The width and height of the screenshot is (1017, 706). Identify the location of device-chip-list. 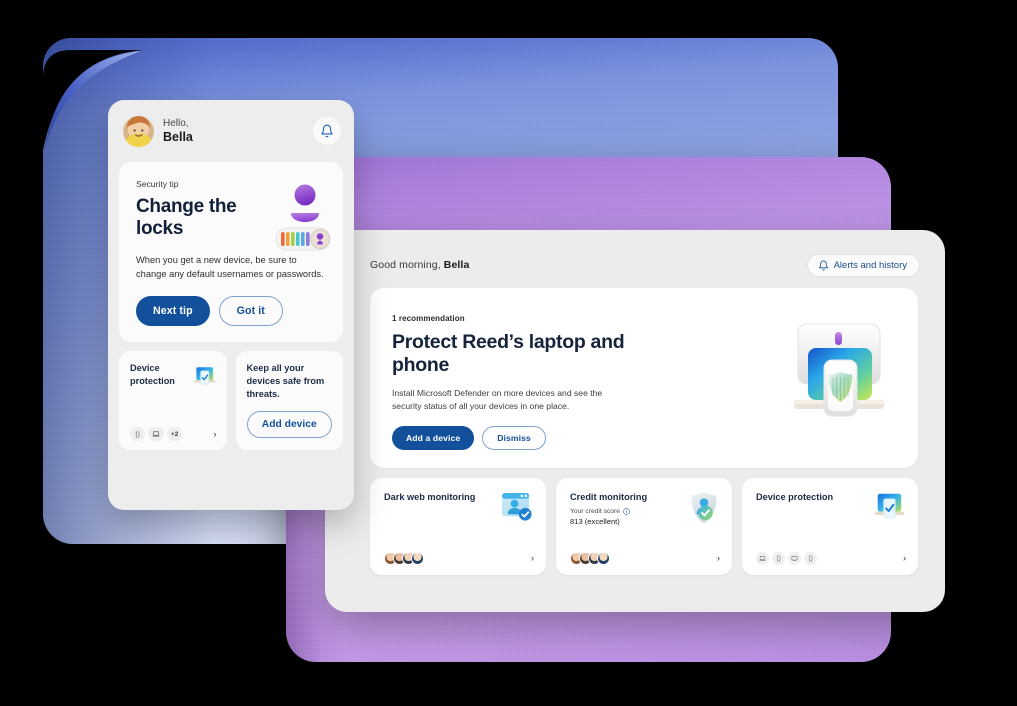
(786, 558).